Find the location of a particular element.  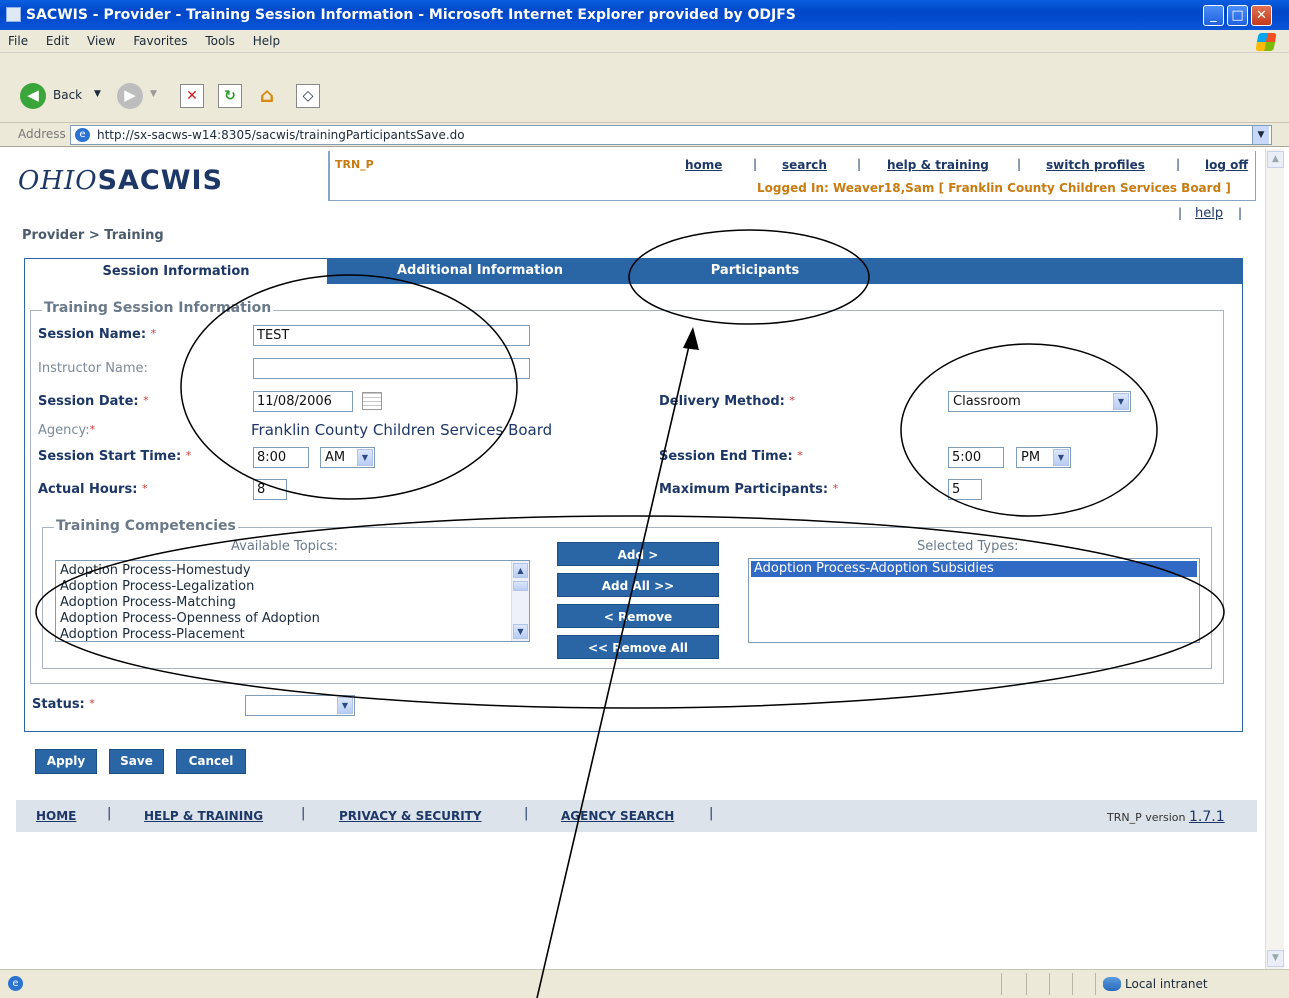

footer-link-agency-search: AGENCY SEARCH is located at coordinates (617, 816).